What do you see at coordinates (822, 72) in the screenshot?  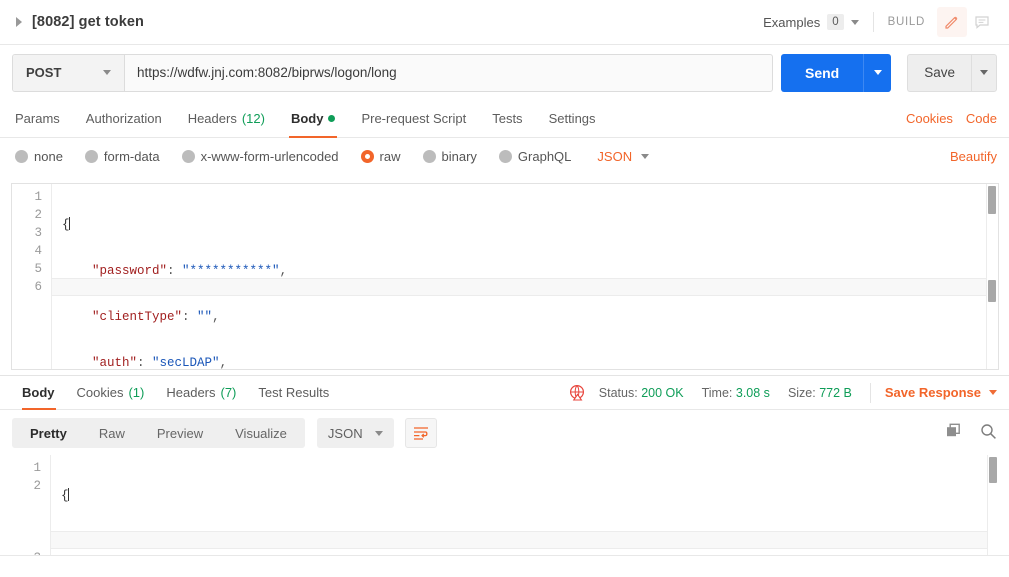 I see `send-button: Send` at bounding box center [822, 72].